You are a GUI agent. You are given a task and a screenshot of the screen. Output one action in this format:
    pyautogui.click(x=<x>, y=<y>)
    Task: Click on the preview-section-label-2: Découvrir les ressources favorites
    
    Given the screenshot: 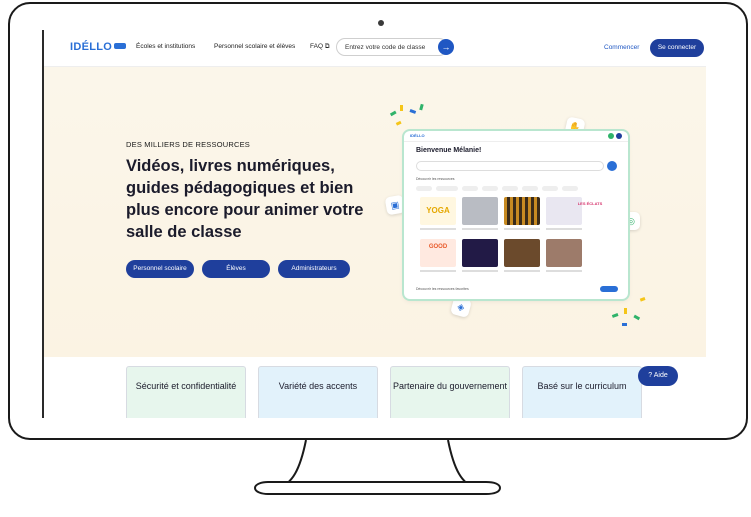 What is the action you would take?
    pyautogui.click(x=442, y=289)
    